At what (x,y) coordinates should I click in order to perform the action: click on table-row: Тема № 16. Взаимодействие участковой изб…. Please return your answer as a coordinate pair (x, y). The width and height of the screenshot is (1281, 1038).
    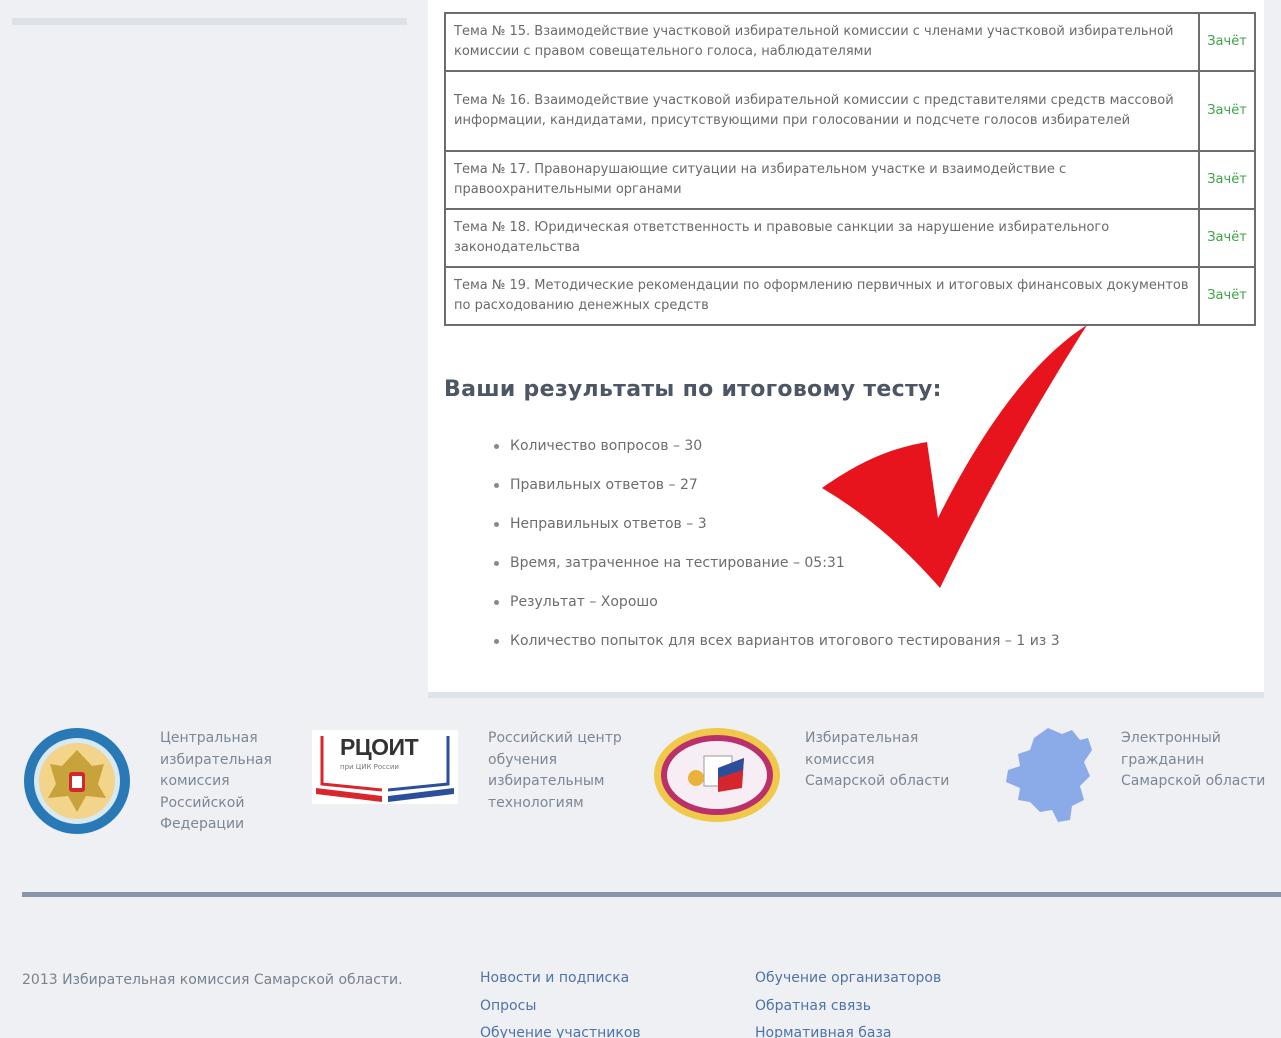
    Looking at the image, I should click on (850, 111).